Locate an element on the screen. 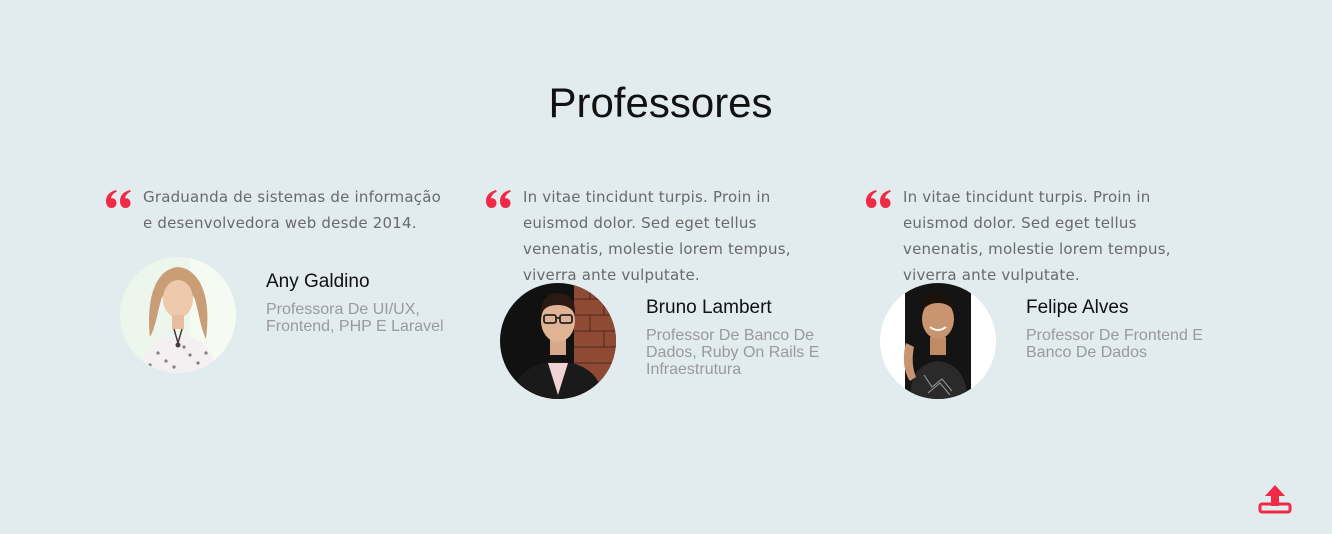 The image size is (1332, 534). avatar-bruno-lambert is located at coordinates (558, 341).